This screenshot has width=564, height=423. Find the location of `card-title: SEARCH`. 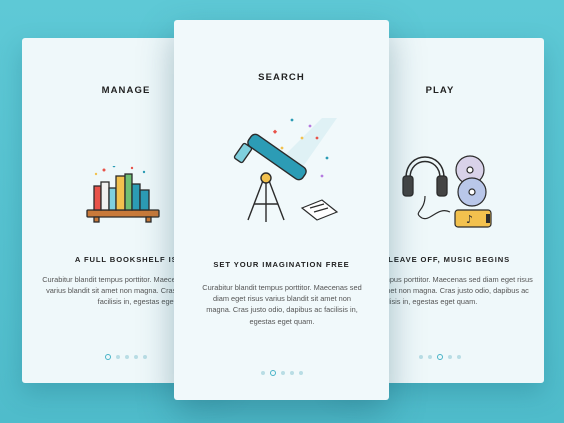

card-title: SEARCH is located at coordinates (281, 77).